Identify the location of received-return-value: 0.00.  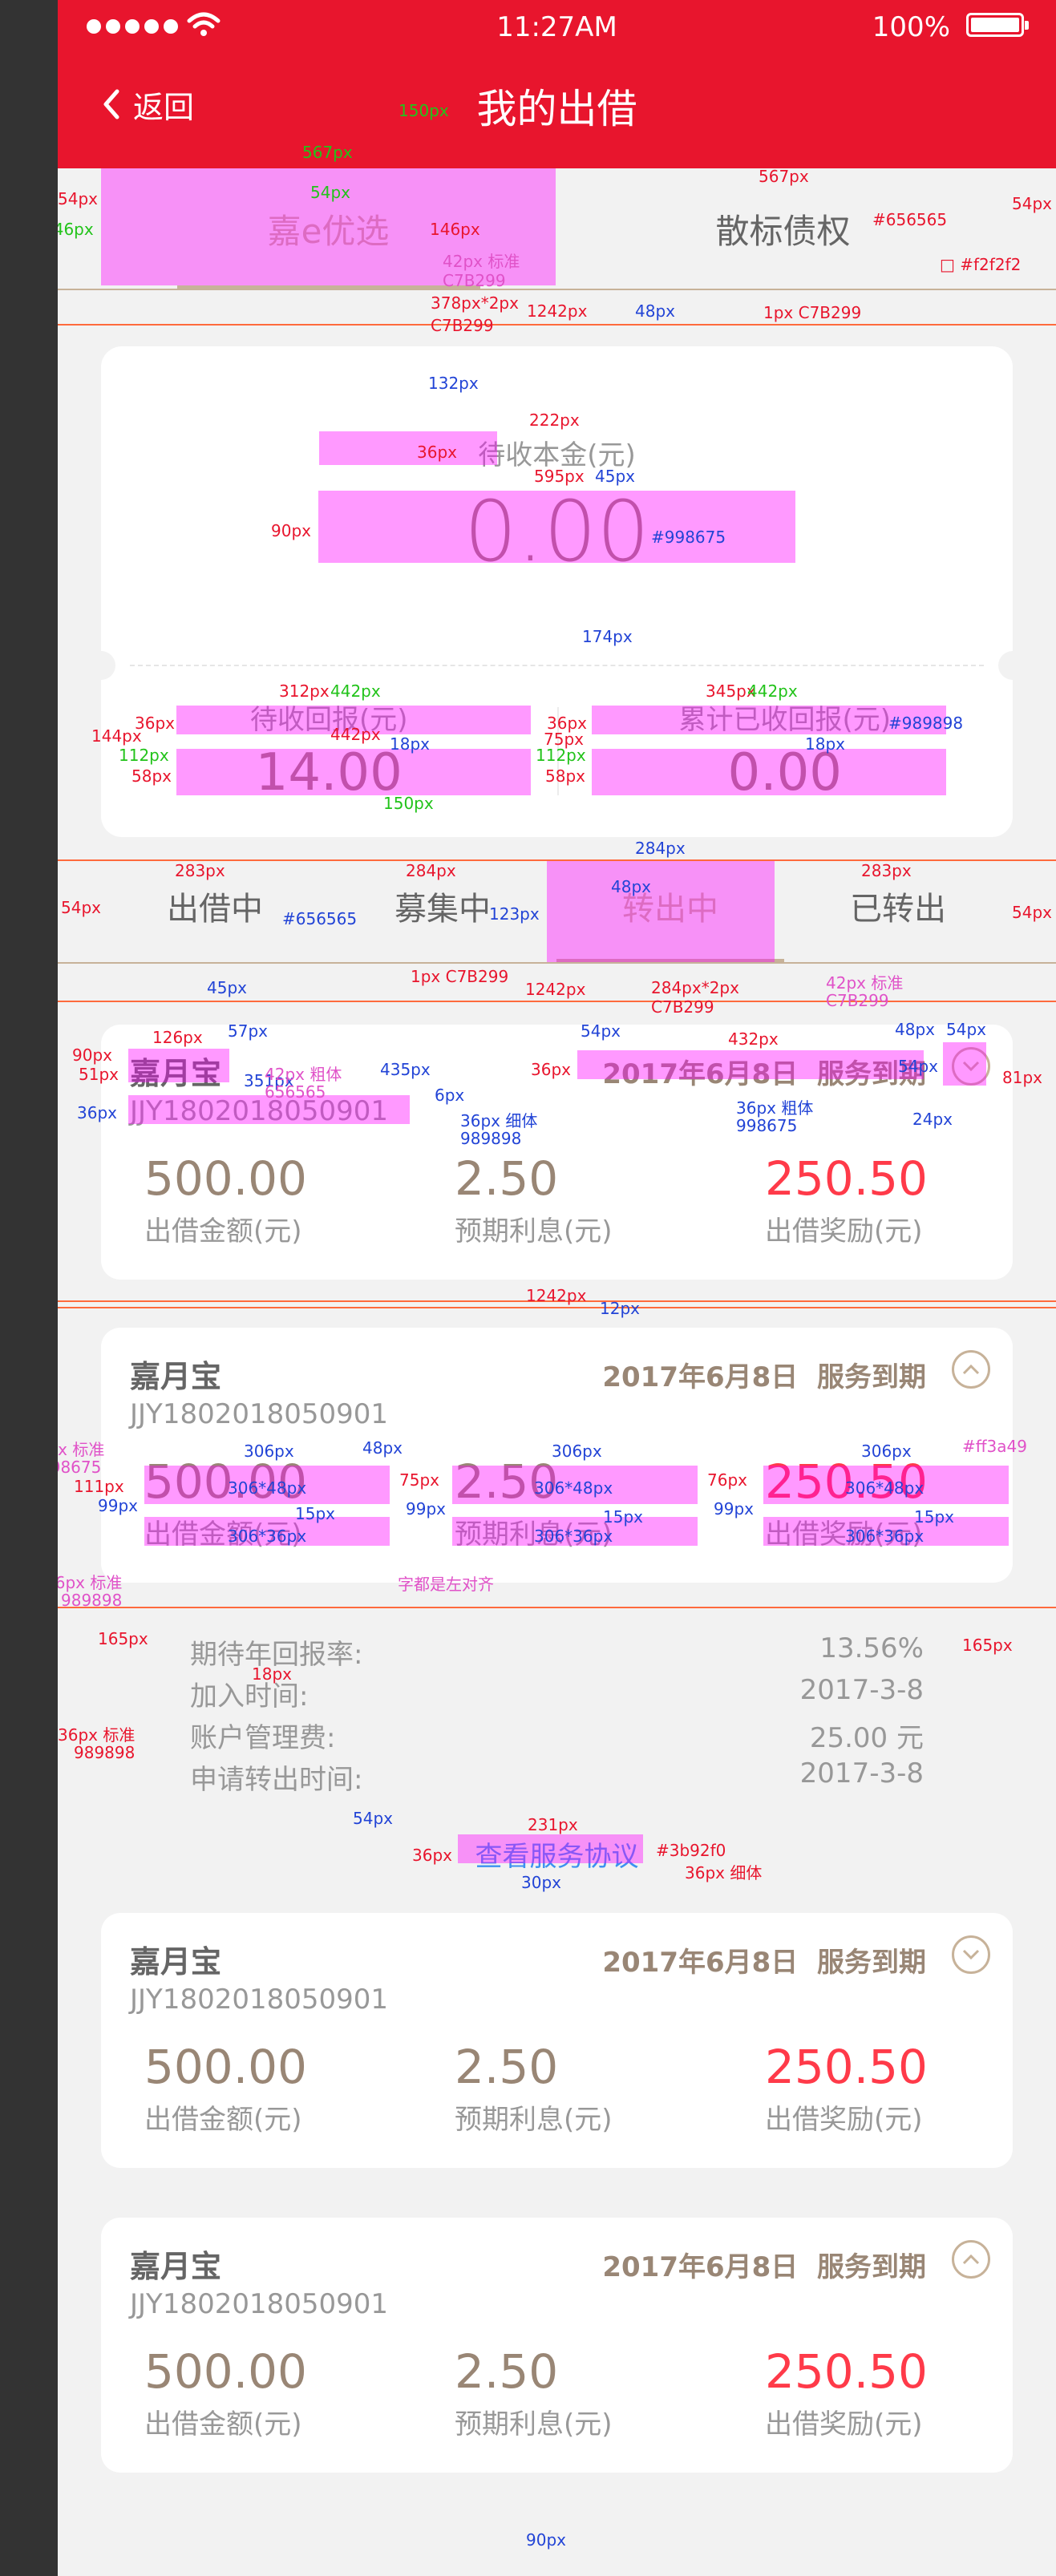
(785, 773).